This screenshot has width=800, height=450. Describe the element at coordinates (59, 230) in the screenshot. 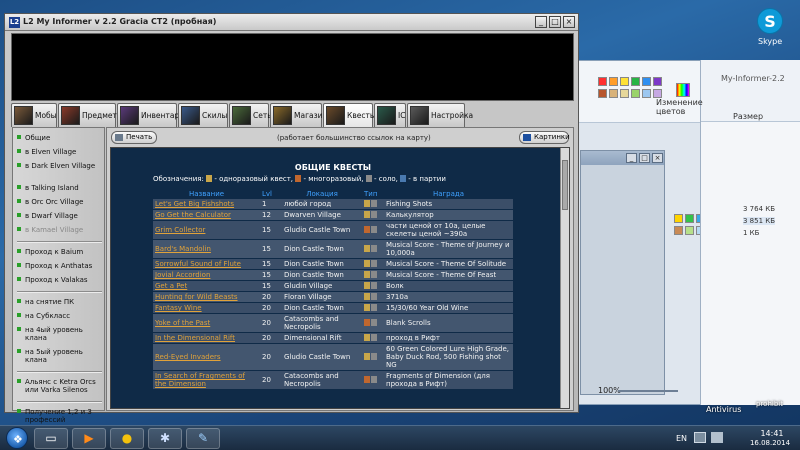

I see `nav-item: в Kamael Village` at that location.